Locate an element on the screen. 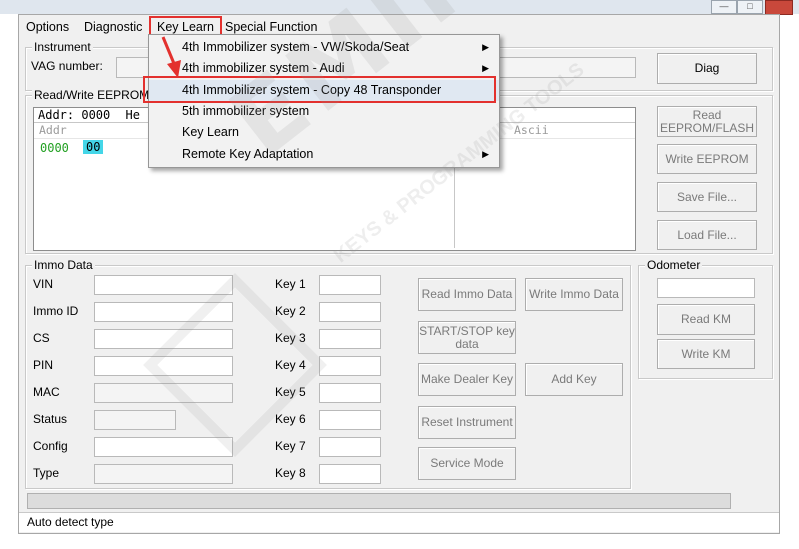 This screenshot has width=799, height=549. status-text: Auto detect type is located at coordinates (70, 522).